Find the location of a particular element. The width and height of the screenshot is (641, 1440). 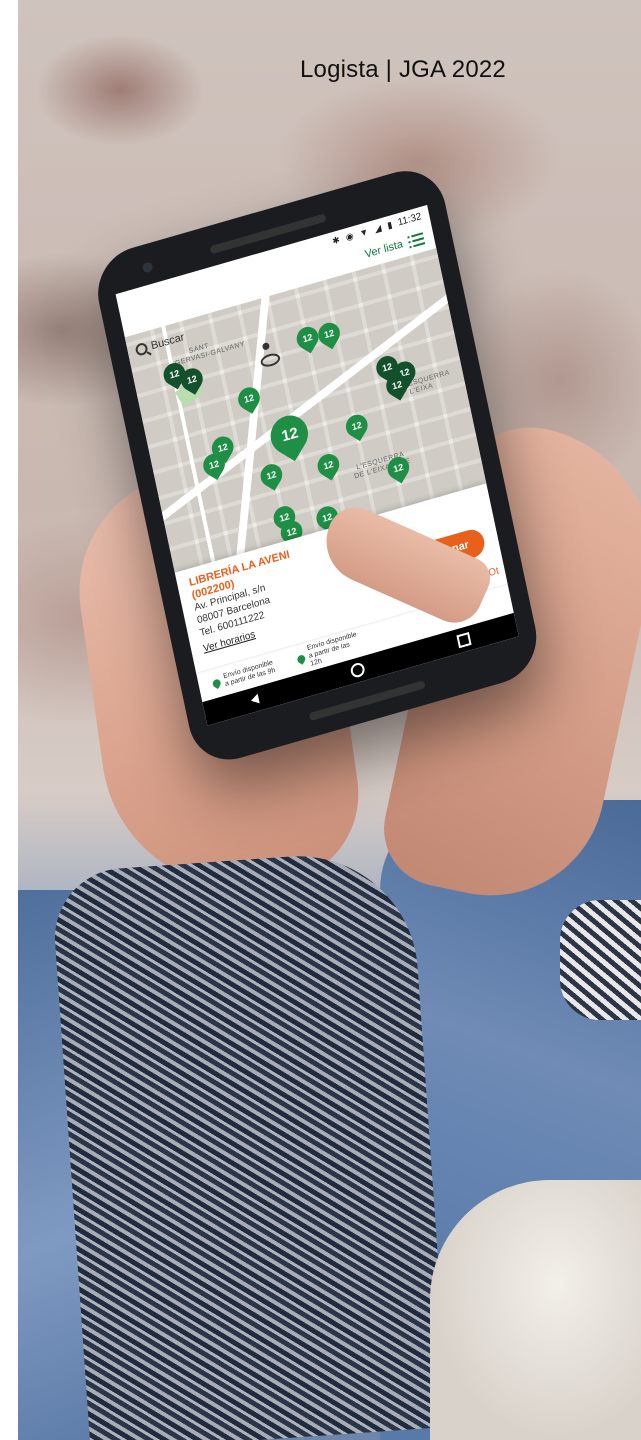

caption: Logista | JGA 2022 is located at coordinates (403, 69).